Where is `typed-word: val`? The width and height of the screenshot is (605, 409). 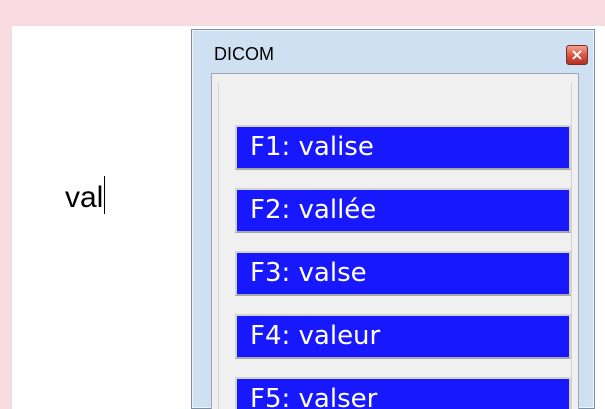 typed-word: val is located at coordinates (85, 197).